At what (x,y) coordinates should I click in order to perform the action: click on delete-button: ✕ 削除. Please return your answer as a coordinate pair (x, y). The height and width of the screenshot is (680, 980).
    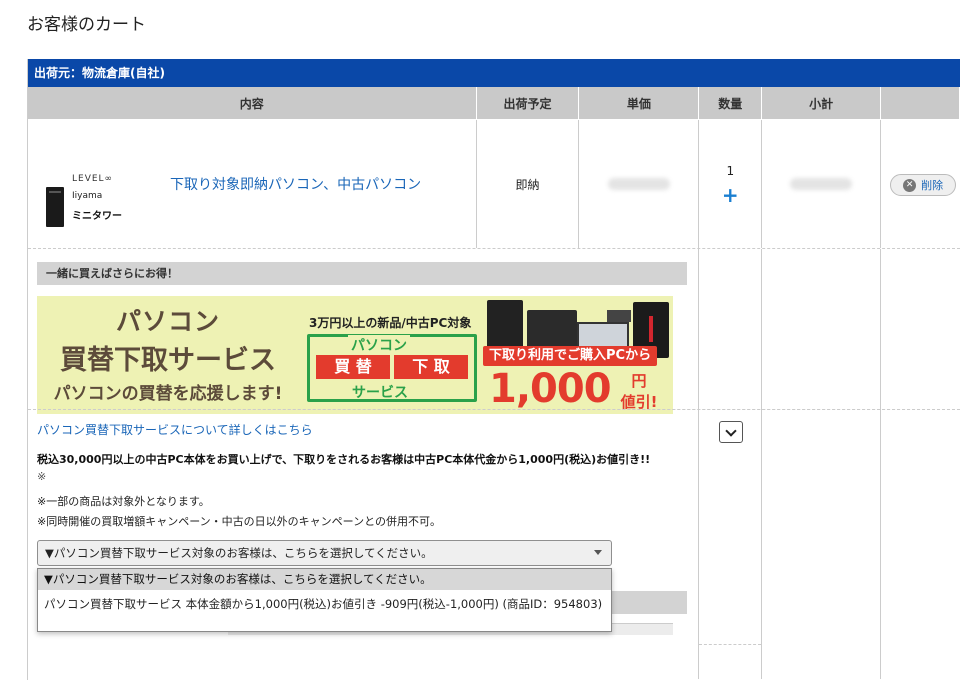
    Looking at the image, I should click on (923, 185).